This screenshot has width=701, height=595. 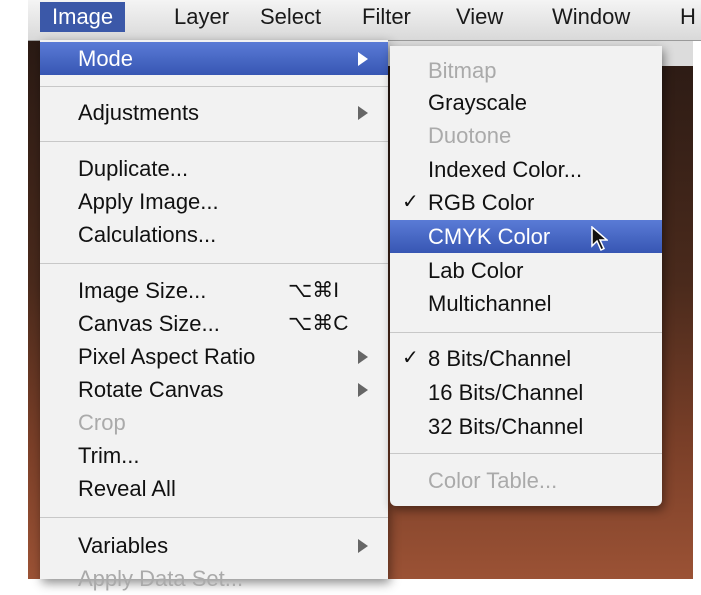 I want to click on mode-item-grayscale: Grayscale, so click(x=526, y=102).